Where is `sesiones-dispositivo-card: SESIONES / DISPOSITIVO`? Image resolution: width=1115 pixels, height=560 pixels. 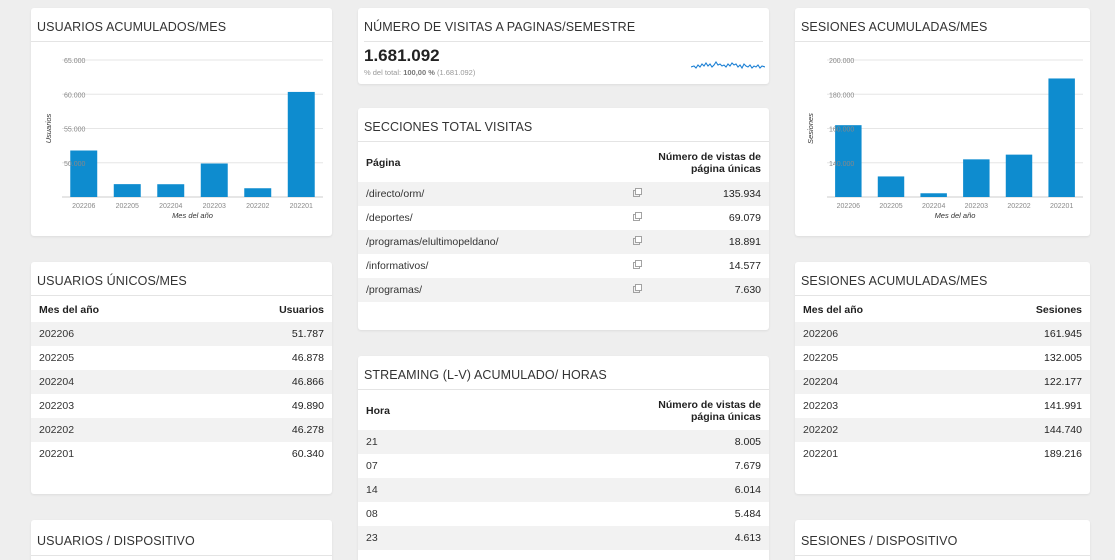 sesiones-dispositivo-card: SESIONES / DISPOSITIVO is located at coordinates (942, 540).